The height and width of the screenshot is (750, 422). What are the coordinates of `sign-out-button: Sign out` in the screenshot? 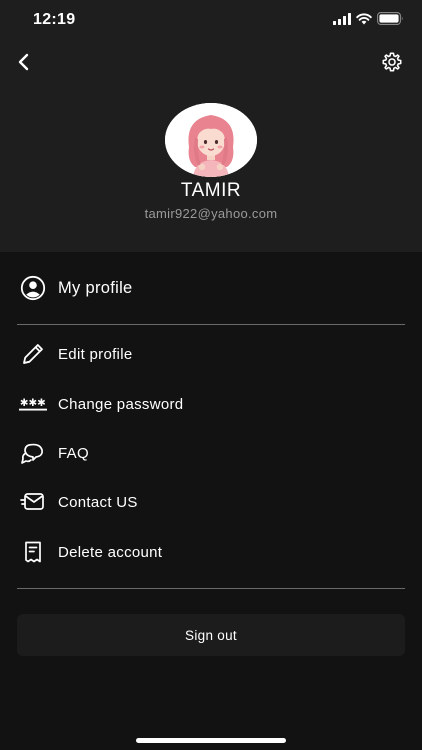 It's located at (211, 635).